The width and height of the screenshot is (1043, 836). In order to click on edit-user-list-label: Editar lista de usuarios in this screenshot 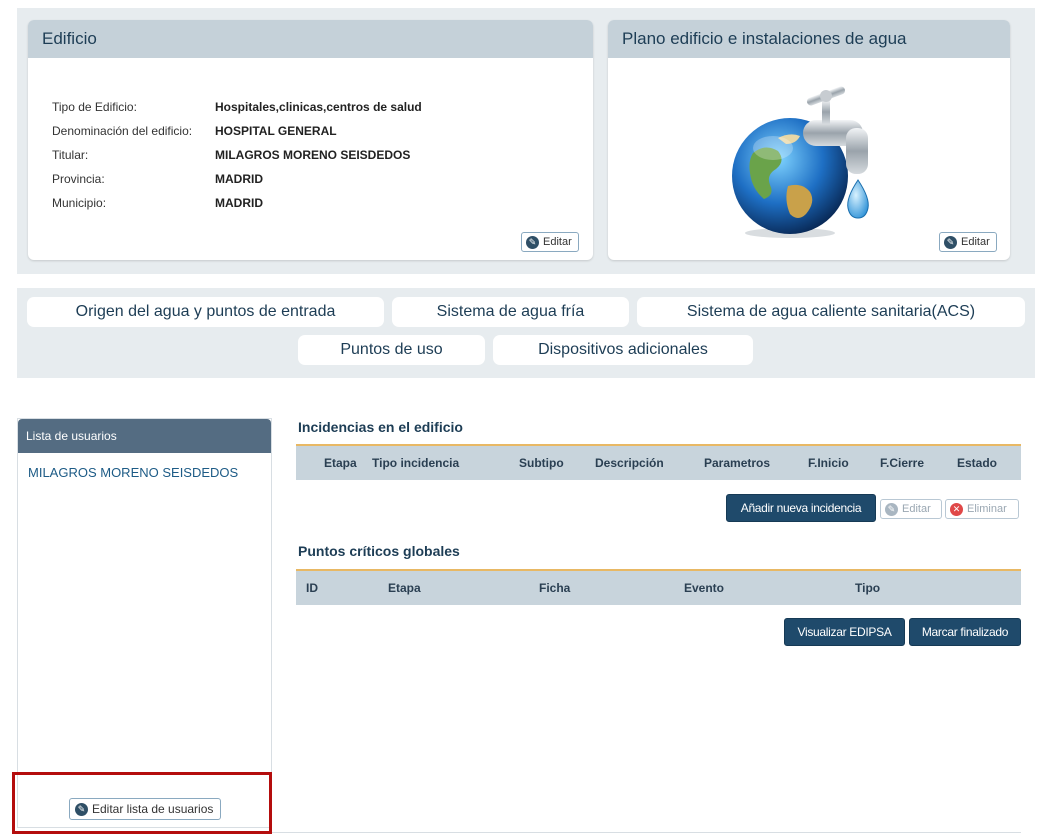, I will do `click(153, 809)`.